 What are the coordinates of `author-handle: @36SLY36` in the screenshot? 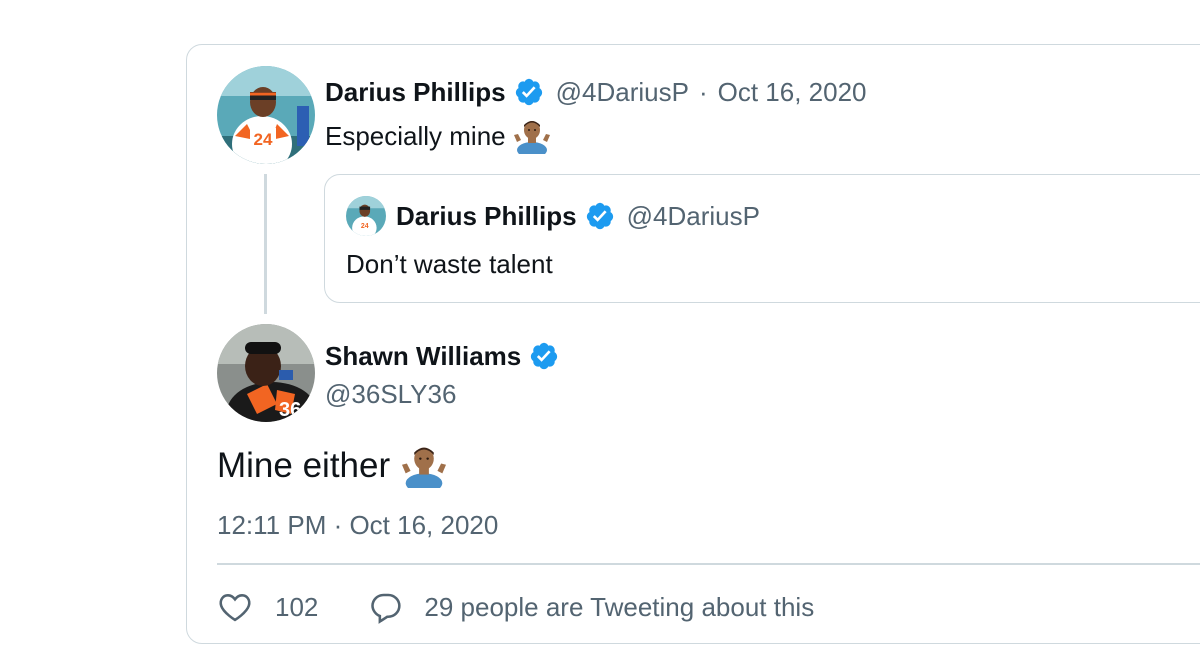 It's located at (390, 394).